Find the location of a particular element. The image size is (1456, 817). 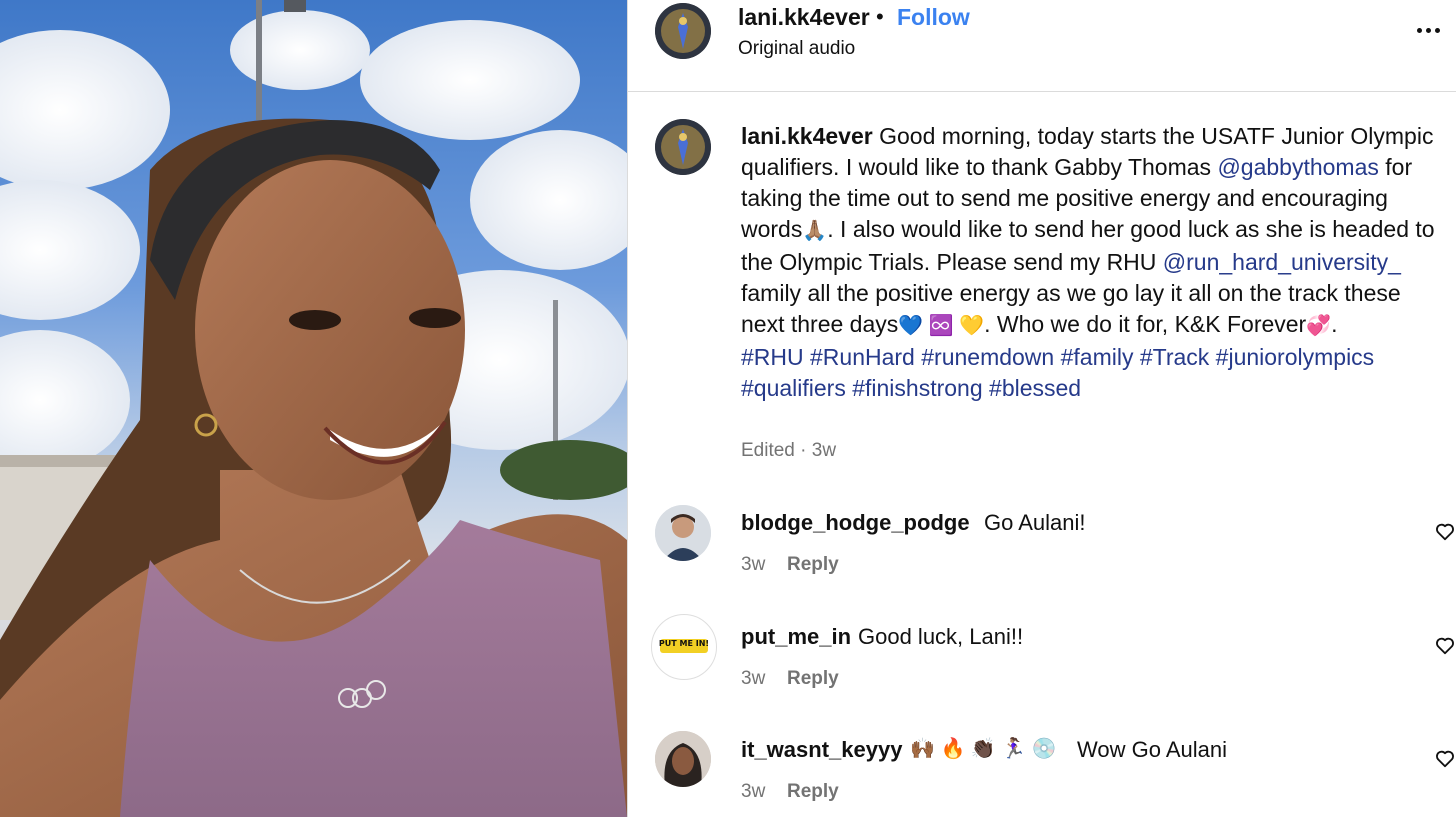

comment-text: Go Aulani! is located at coordinates (1035, 522).